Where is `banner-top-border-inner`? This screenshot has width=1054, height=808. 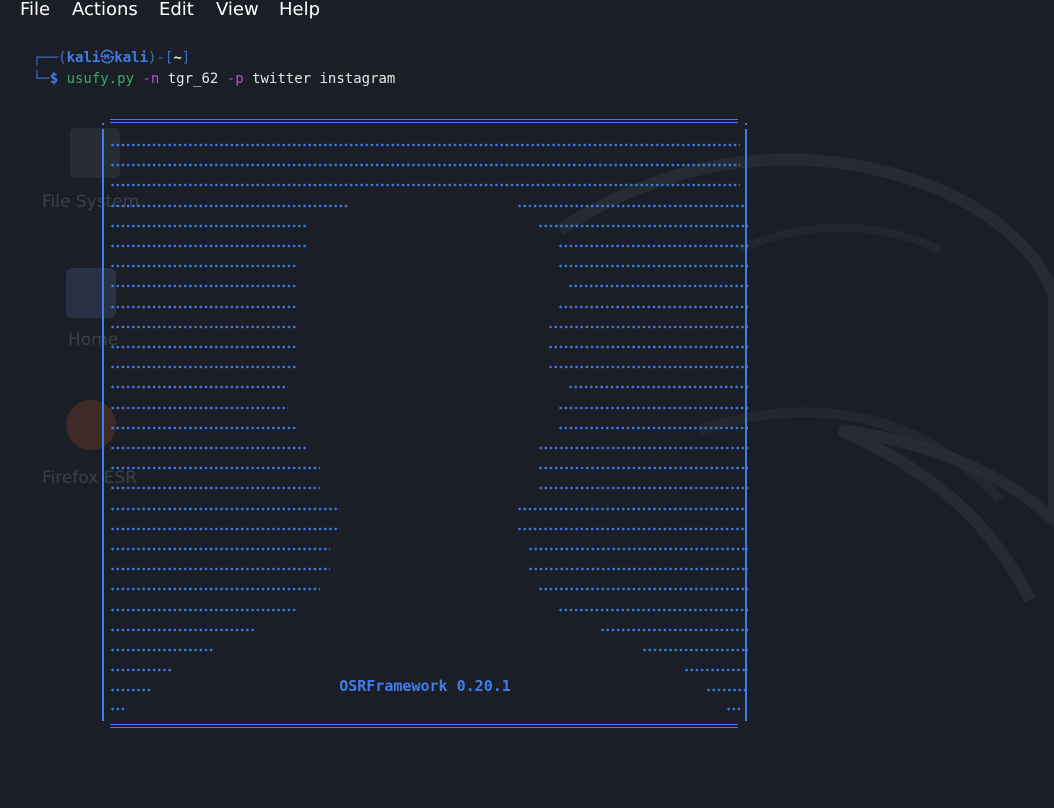 banner-top-border-inner is located at coordinates (424, 122).